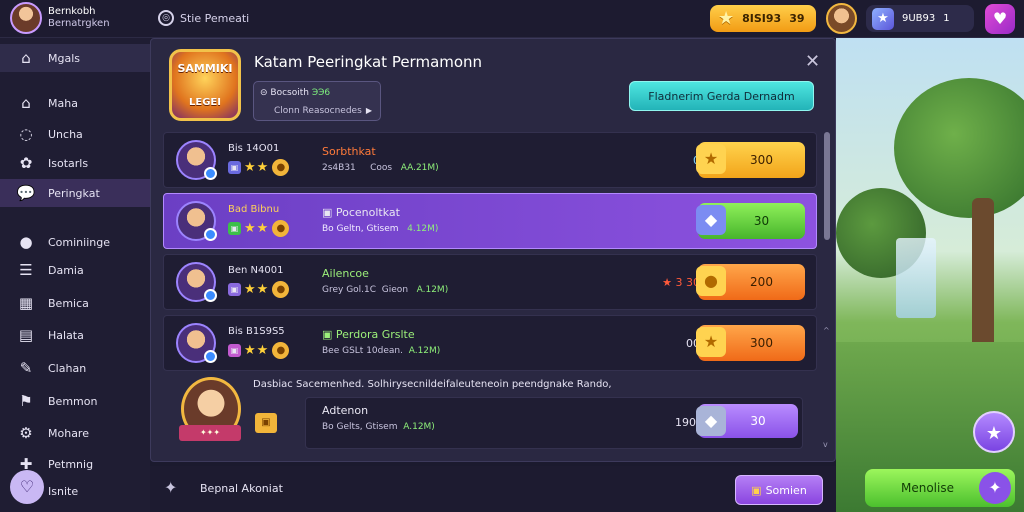 Image resolution: width=1024 pixels, height=512 pixels. I want to click on play-button: Menolise ✦, so click(940, 488).